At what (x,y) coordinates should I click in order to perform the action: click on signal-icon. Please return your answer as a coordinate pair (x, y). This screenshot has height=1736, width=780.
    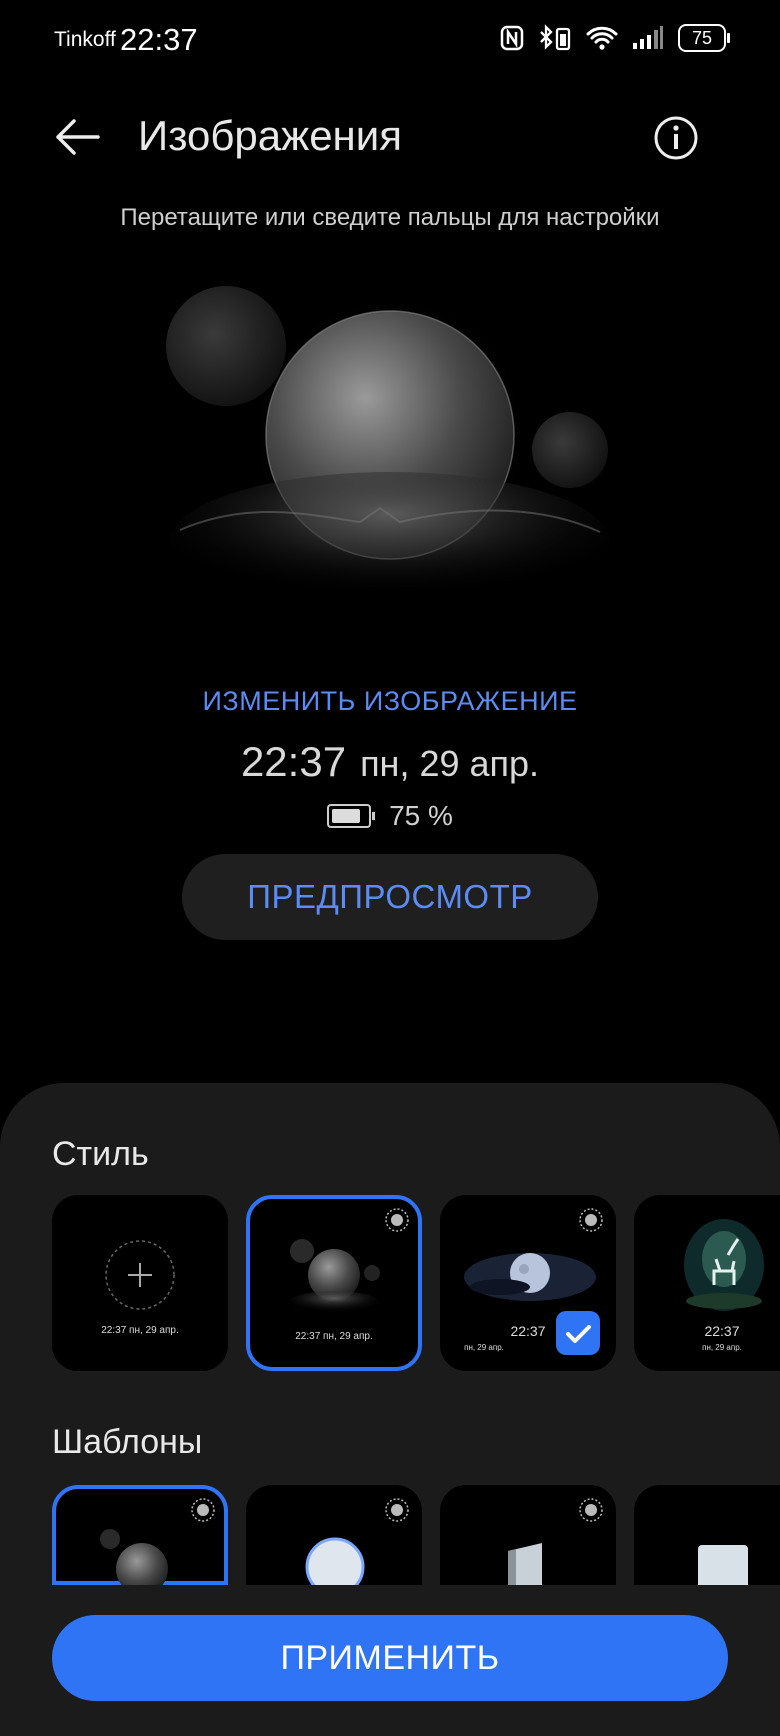
    Looking at the image, I should click on (648, 37).